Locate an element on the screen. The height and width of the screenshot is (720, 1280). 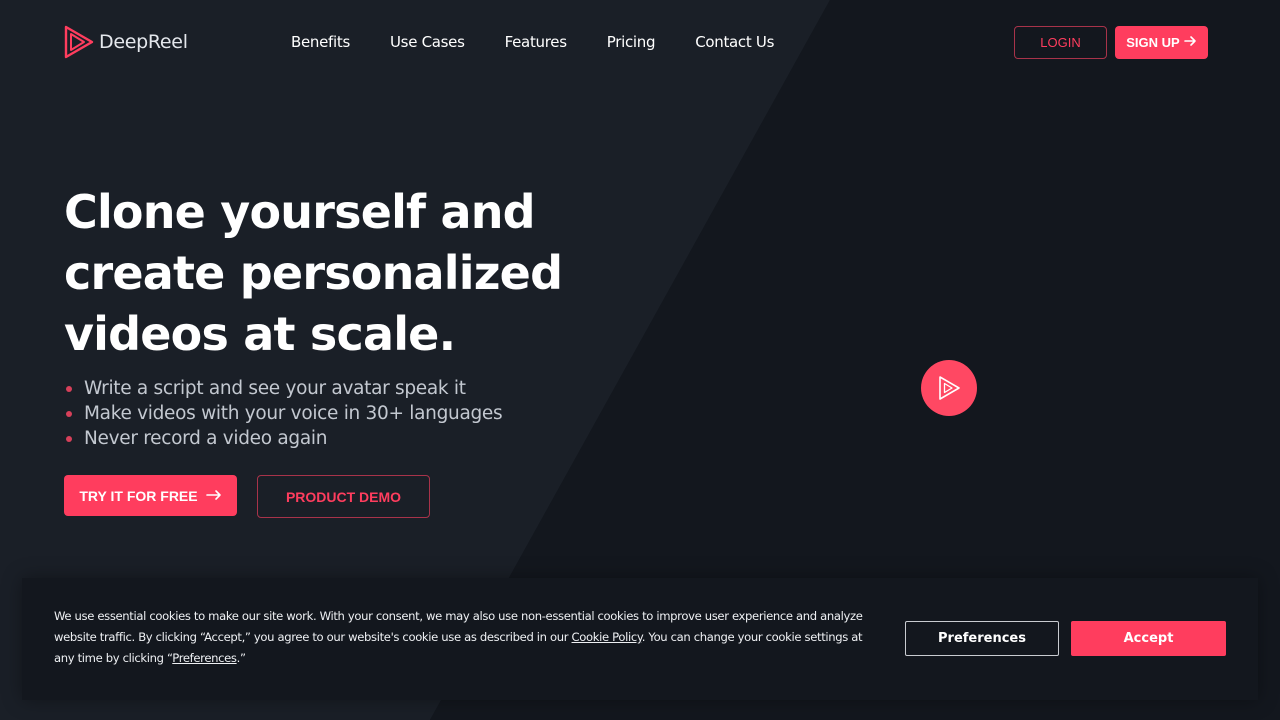
nav-use-cases: Use Cases is located at coordinates (427, 42).